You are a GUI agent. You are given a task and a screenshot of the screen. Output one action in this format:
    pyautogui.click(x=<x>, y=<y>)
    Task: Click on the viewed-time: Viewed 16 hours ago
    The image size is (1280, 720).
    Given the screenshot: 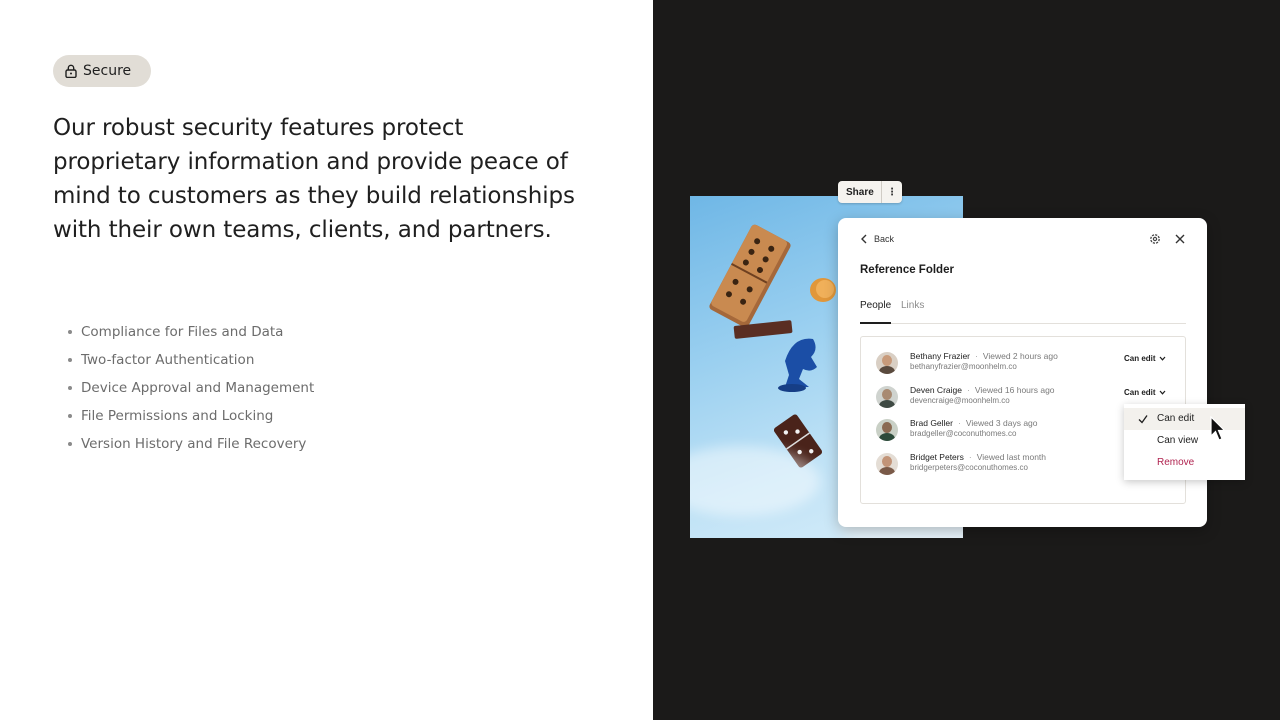 What is the action you would take?
    pyautogui.click(x=1014, y=390)
    